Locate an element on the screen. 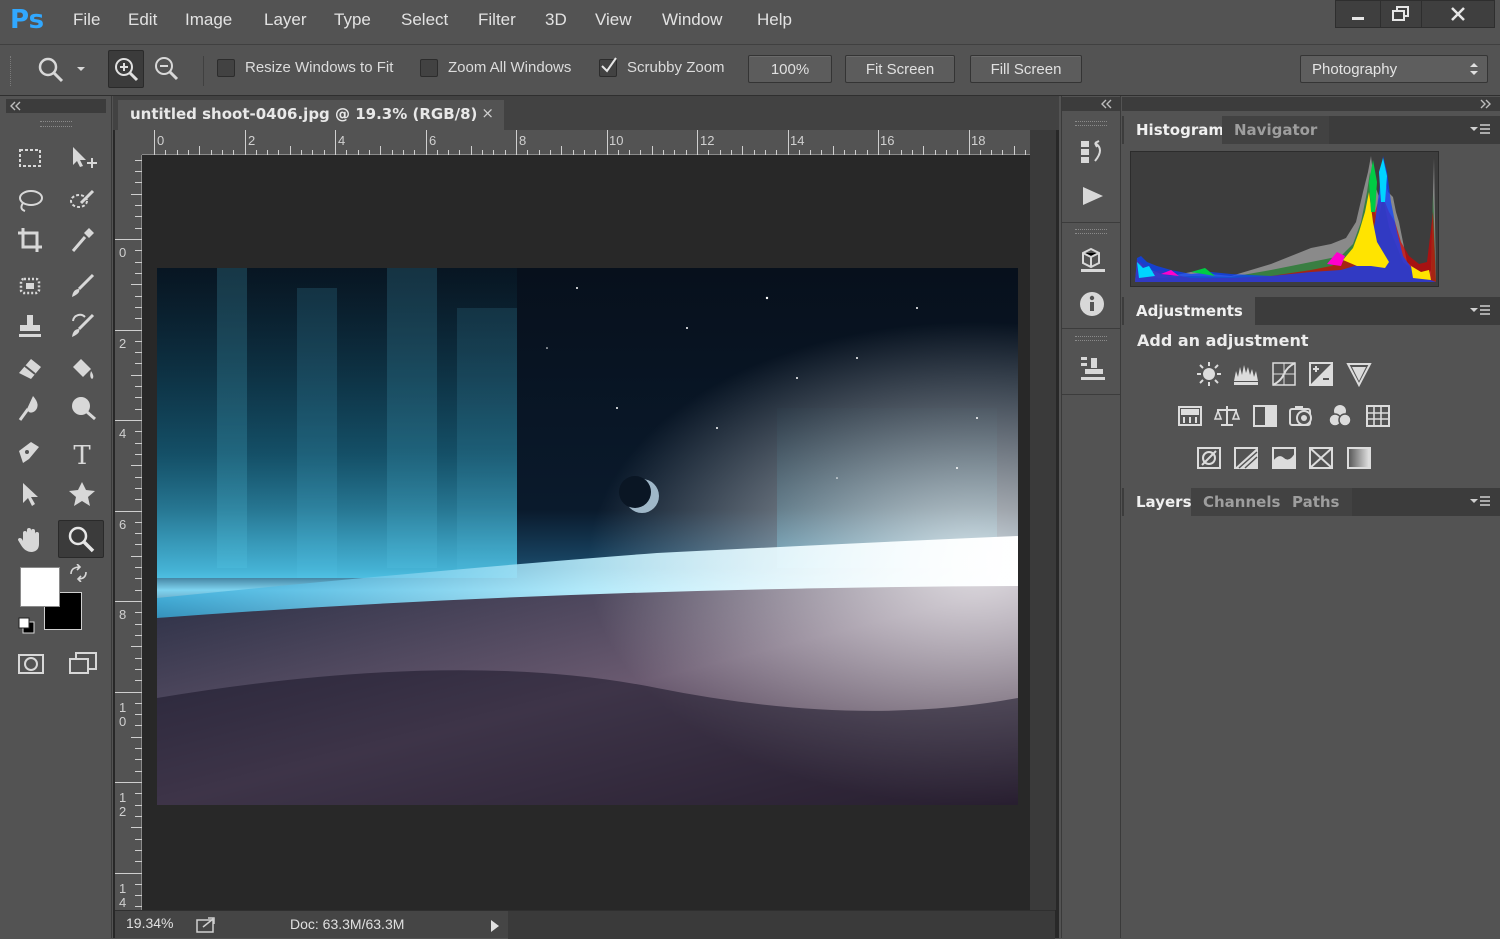  dock-properties-button is located at coordinates (1092, 368).